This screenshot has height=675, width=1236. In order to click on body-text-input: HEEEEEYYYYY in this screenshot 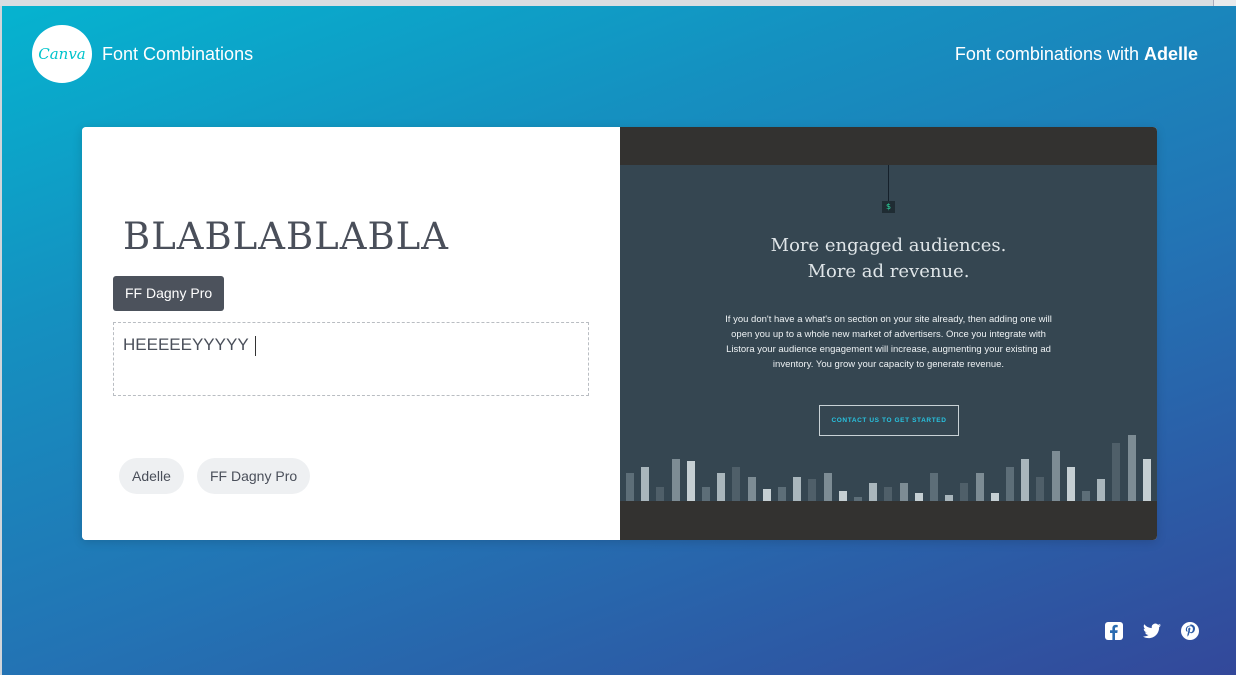, I will do `click(351, 359)`.